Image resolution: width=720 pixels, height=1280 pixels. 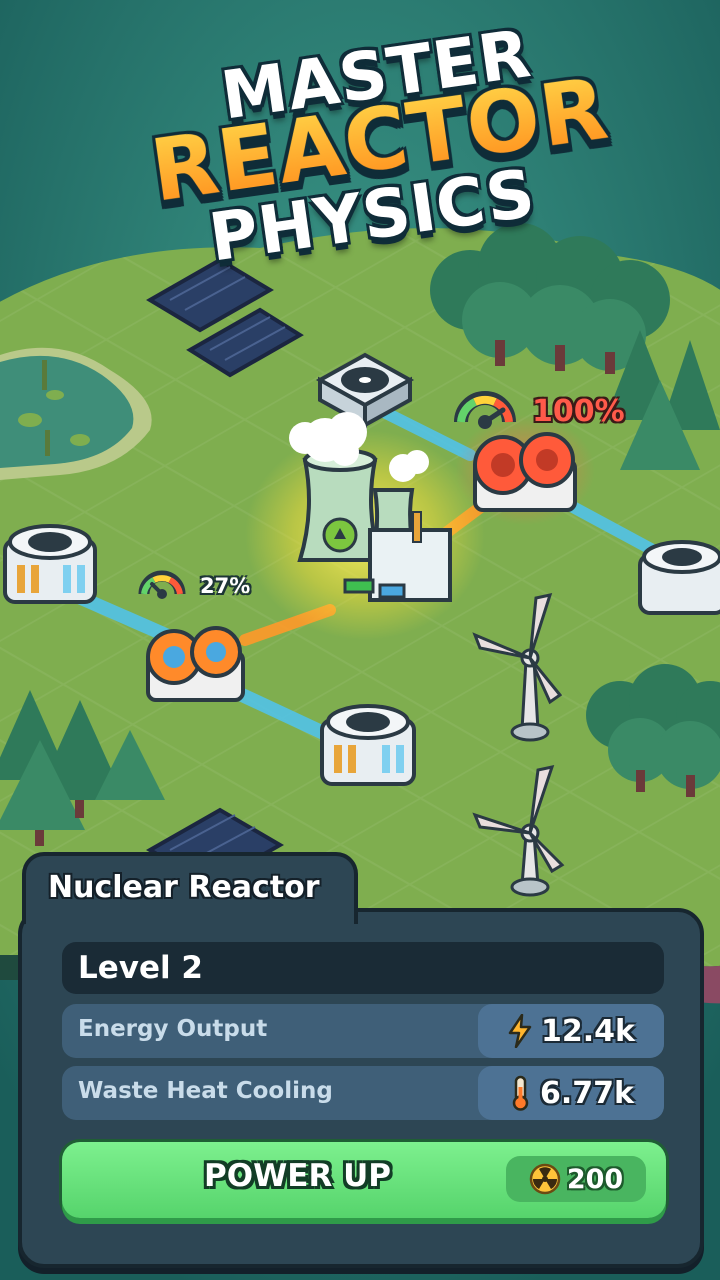 I want to click on panel-title-tab: Nuclear Reactor, so click(x=190, y=888).